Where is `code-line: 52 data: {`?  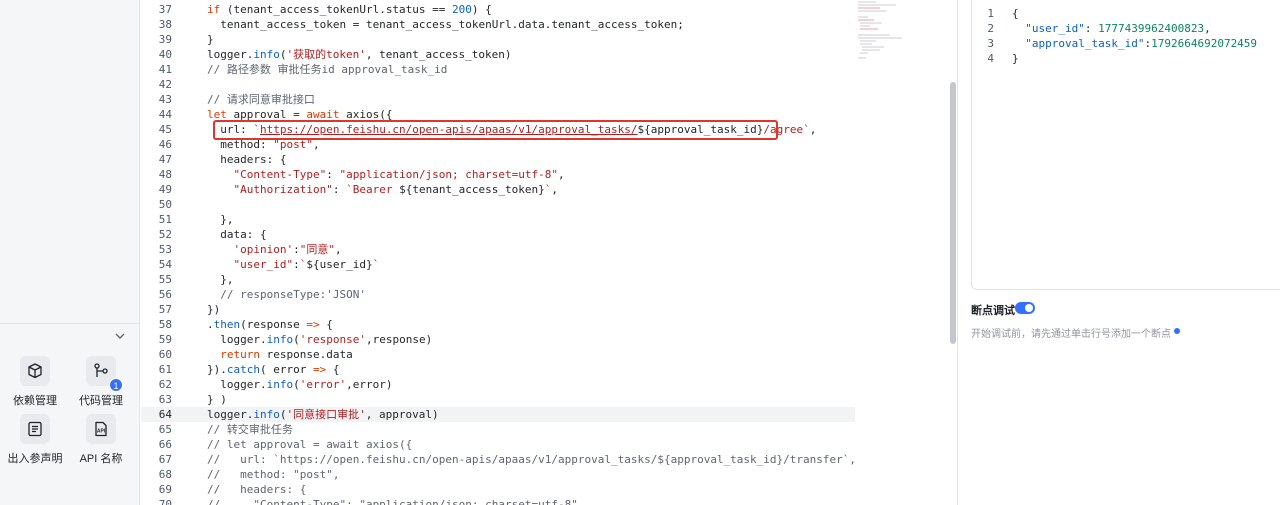
code-line: 52 data: { is located at coordinates (498, 234).